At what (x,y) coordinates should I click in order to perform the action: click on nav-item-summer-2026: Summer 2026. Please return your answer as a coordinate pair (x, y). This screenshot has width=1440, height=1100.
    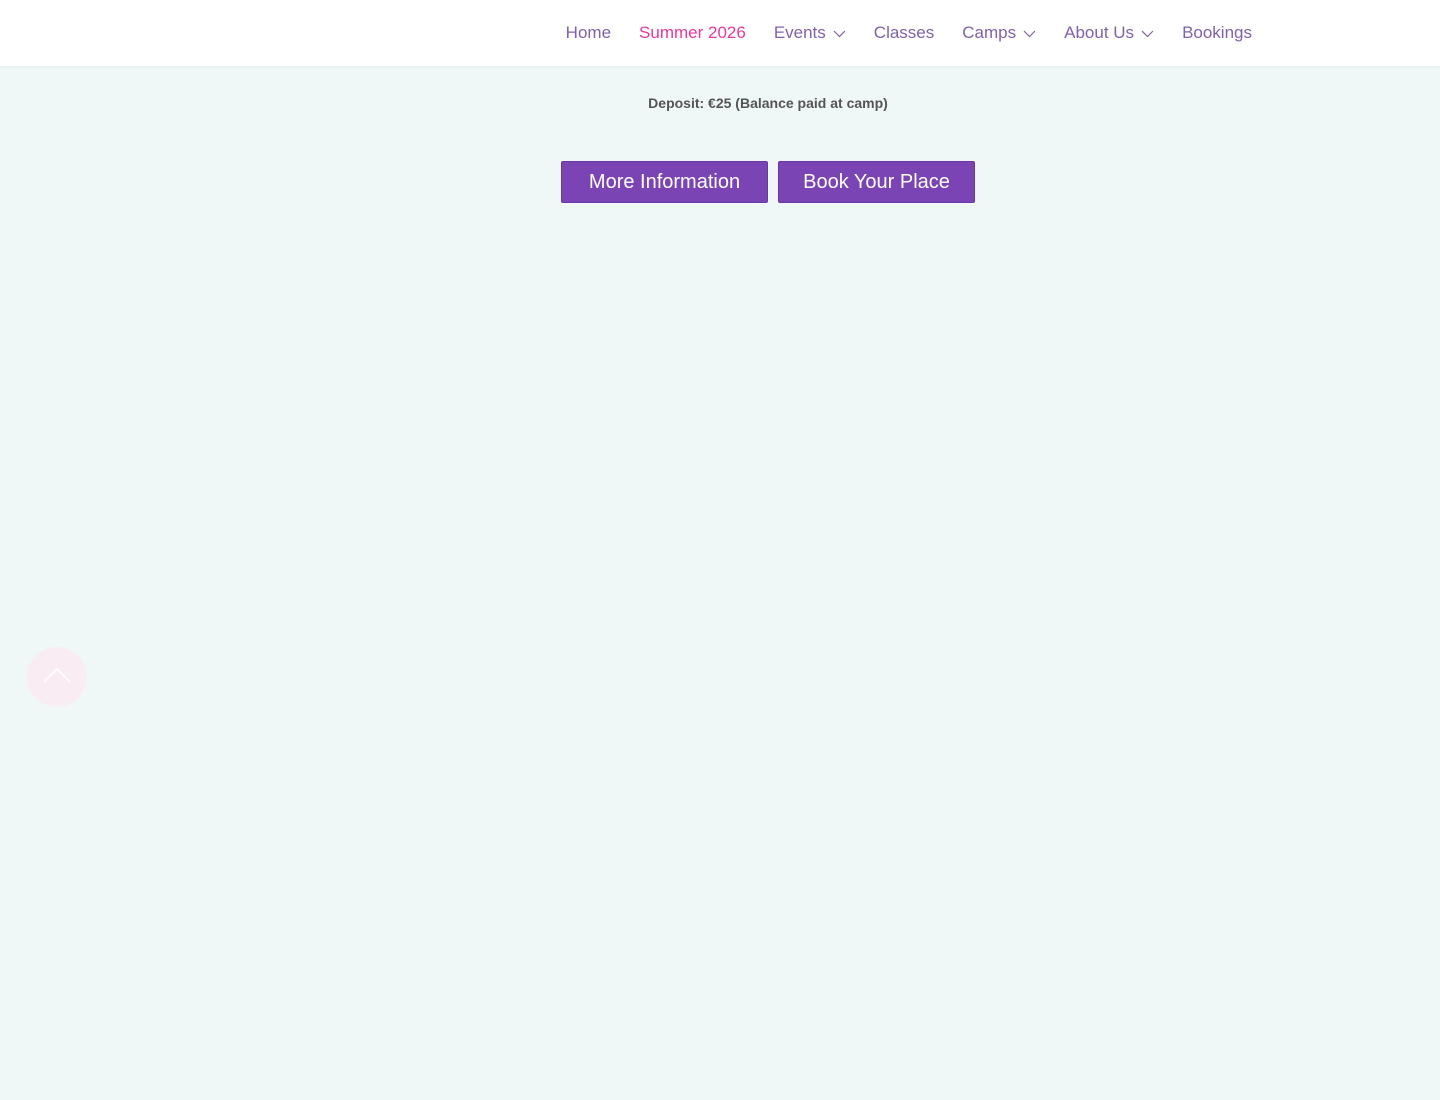
    Looking at the image, I should click on (692, 33).